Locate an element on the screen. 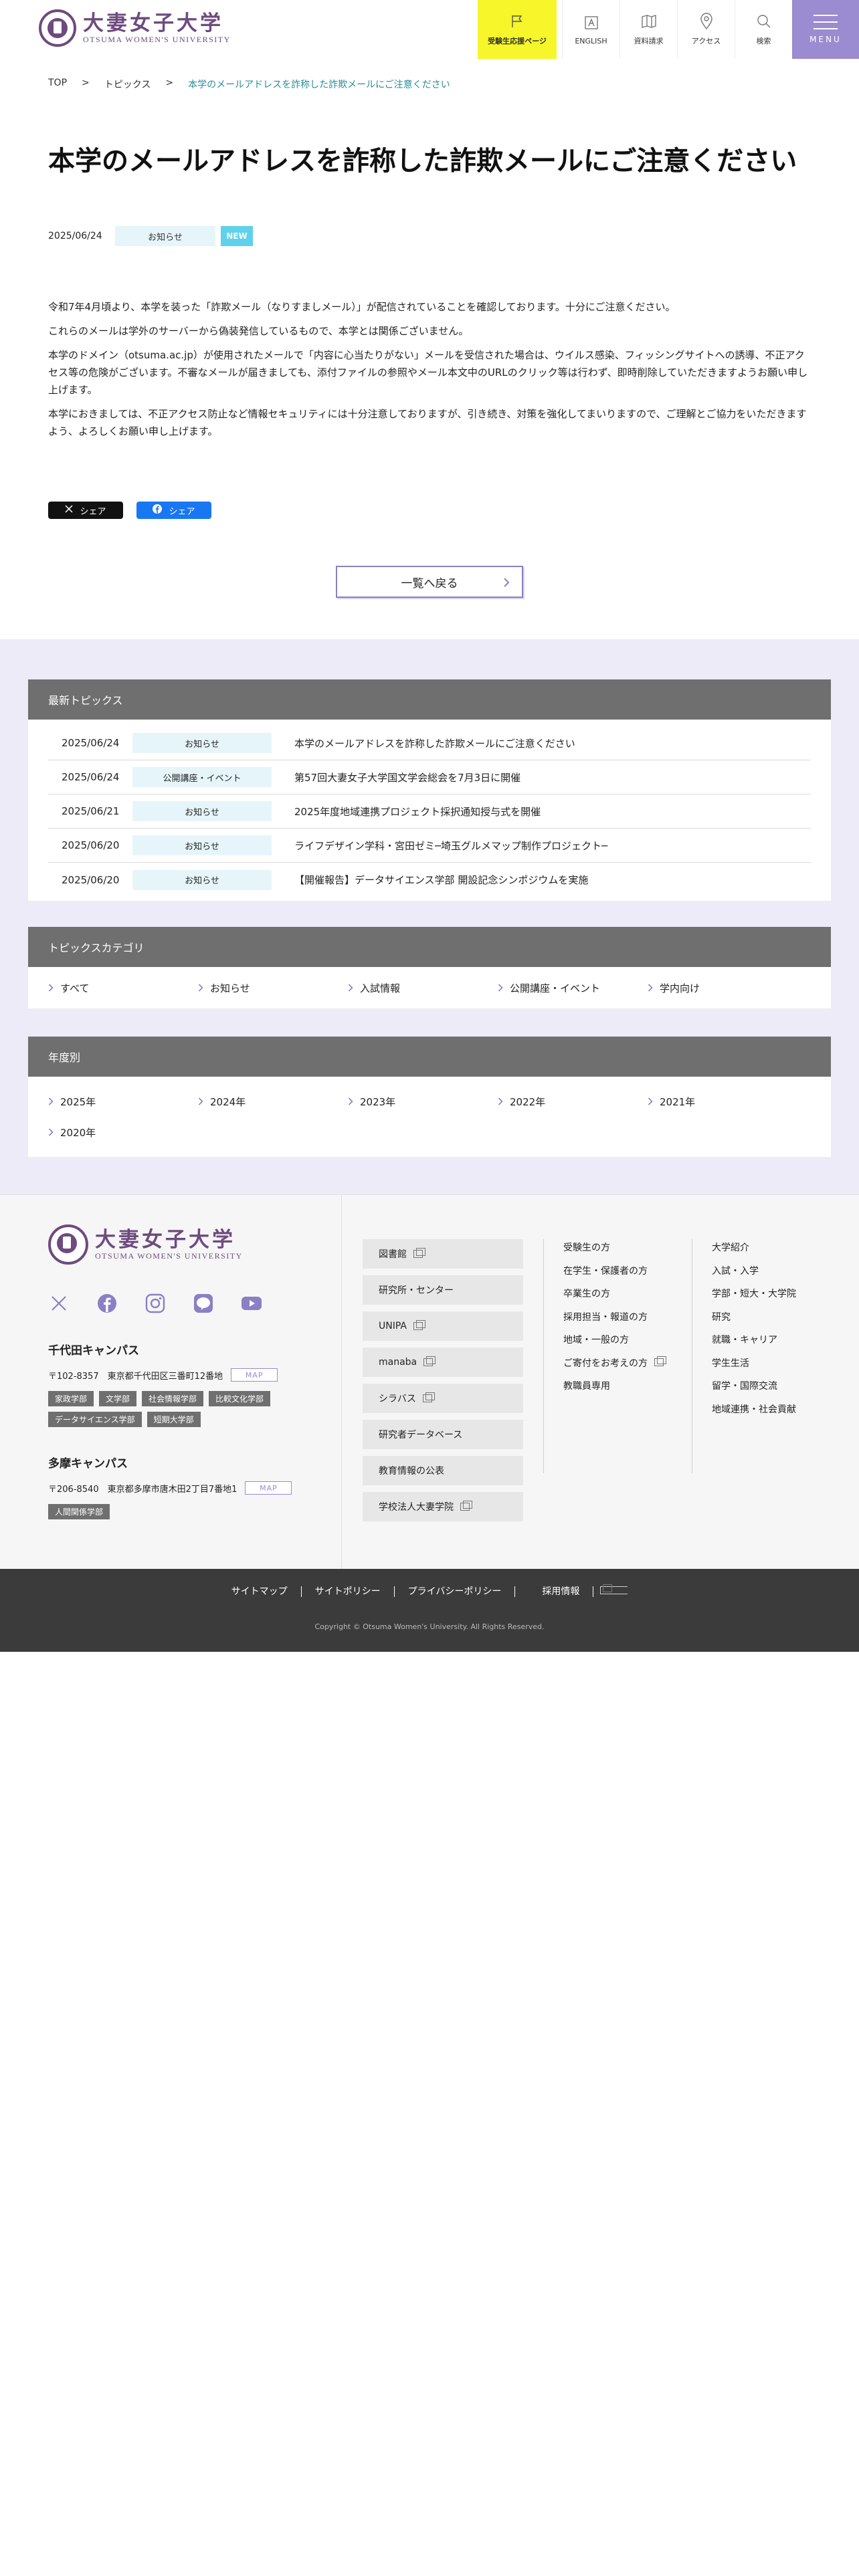 Image resolution: width=859 pixels, height=2576 pixels. footer-legal-links: サイトマップ サイトポリシー プライバシーポリシー 採用情報 is located at coordinates (429, 1591).